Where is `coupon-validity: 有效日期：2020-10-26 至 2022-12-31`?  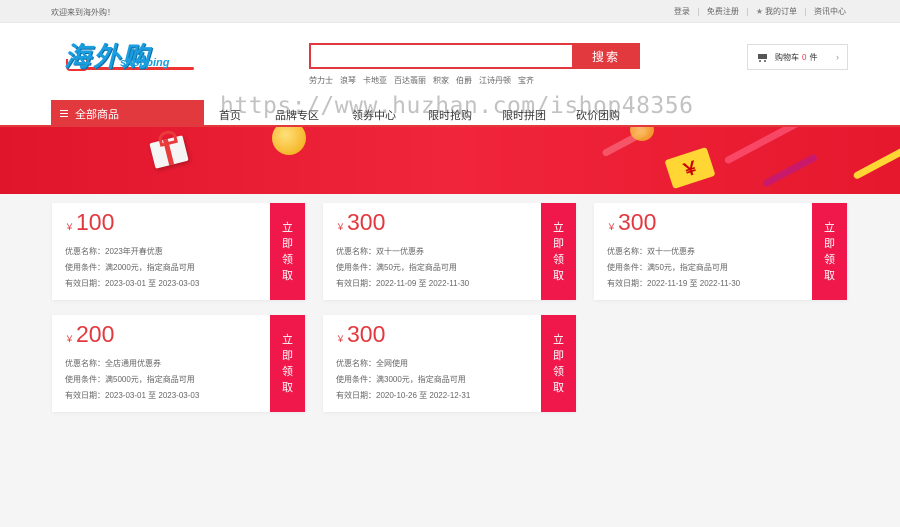 coupon-validity: 有效日期：2020-10-26 至 2022-12-31 is located at coordinates (403, 395).